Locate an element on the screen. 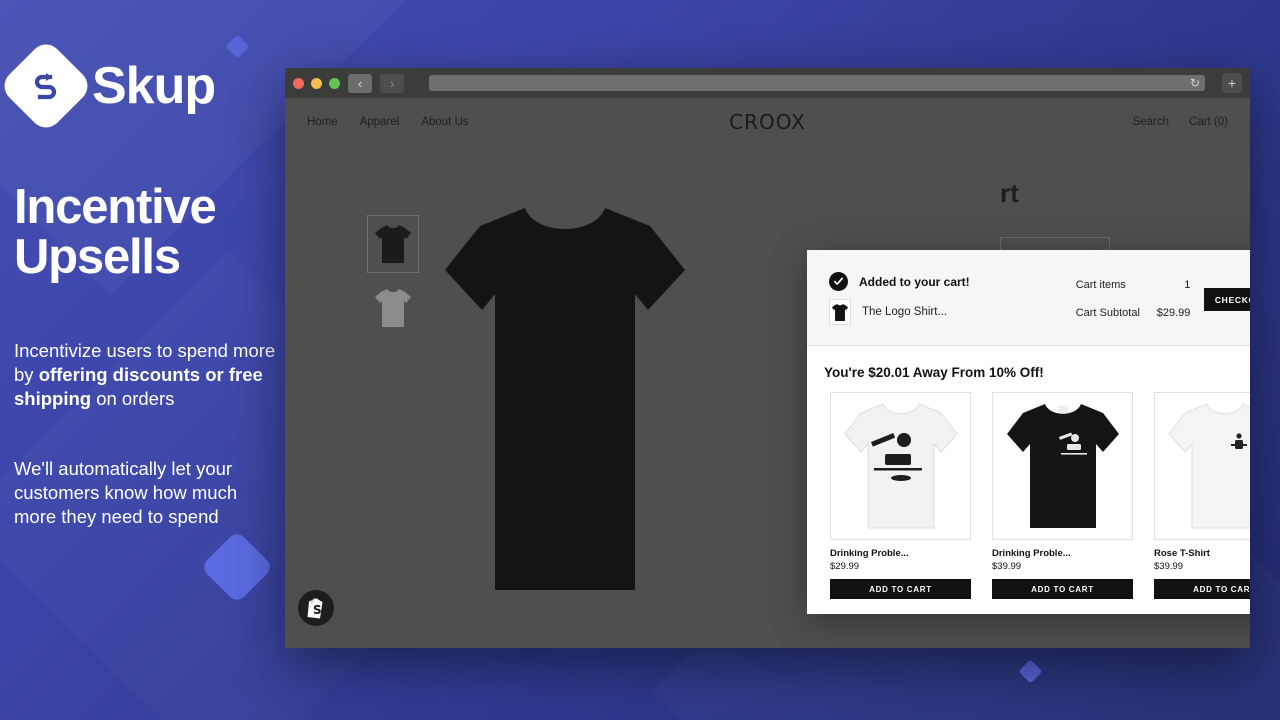 Image resolution: width=1280 pixels, height=720 pixels. added-confirmation: Added to your cart! is located at coordinates (952, 281).